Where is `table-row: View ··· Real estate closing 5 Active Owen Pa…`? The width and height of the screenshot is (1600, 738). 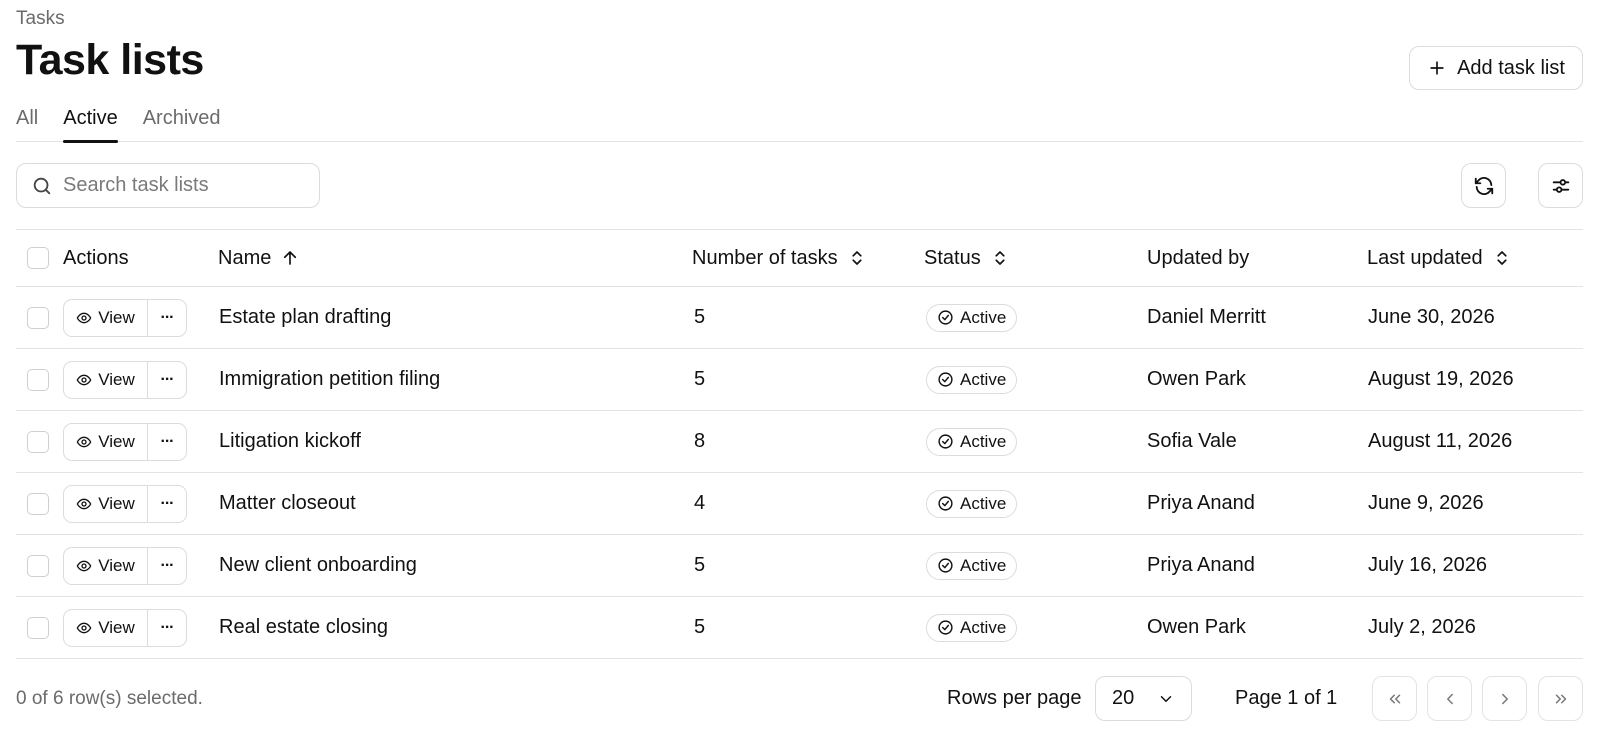
table-row: View ··· Real estate closing 5 Active Owen Pa… is located at coordinates (799, 628).